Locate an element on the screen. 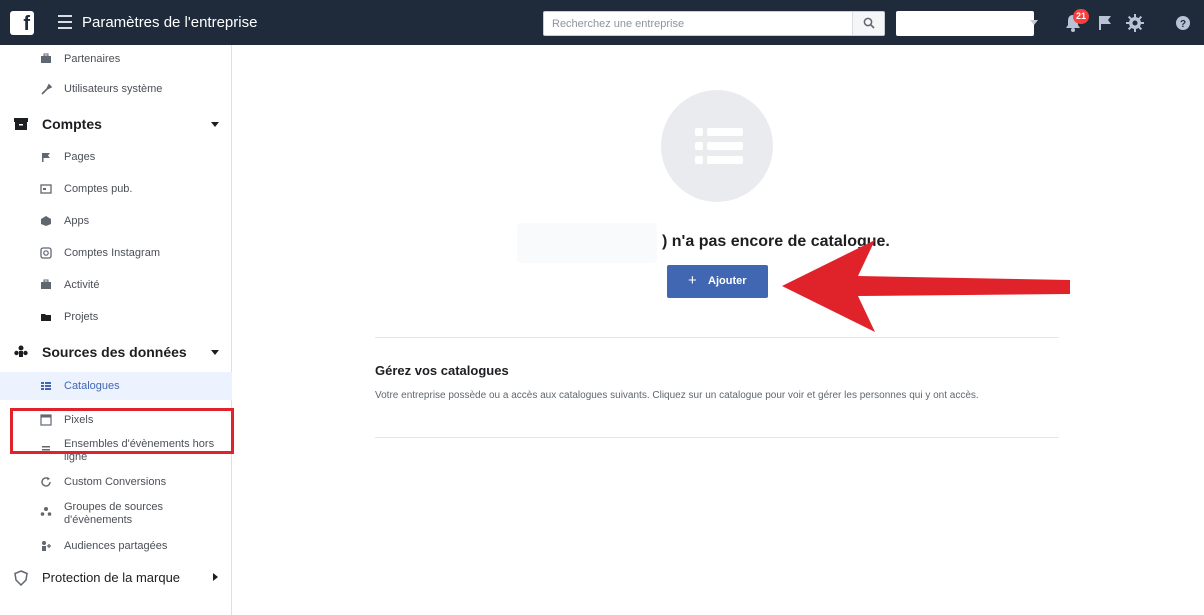 This screenshot has width=1204, height=615. page-title: Paramètres de l'entreprise is located at coordinates (170, 22).